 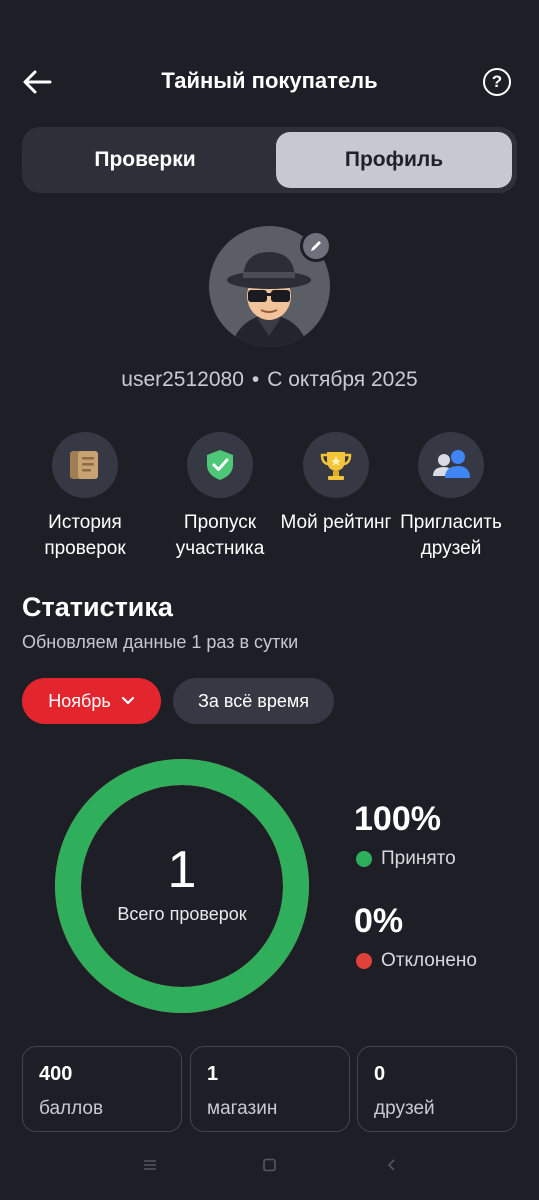 I want to click on avatar-container, so click(x=270, y=286).